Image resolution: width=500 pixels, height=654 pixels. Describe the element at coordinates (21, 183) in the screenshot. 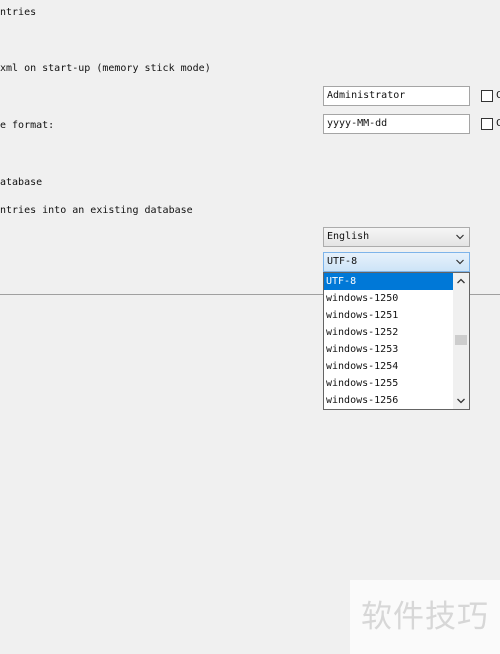

I see `database-option-label: atabase` at that location.